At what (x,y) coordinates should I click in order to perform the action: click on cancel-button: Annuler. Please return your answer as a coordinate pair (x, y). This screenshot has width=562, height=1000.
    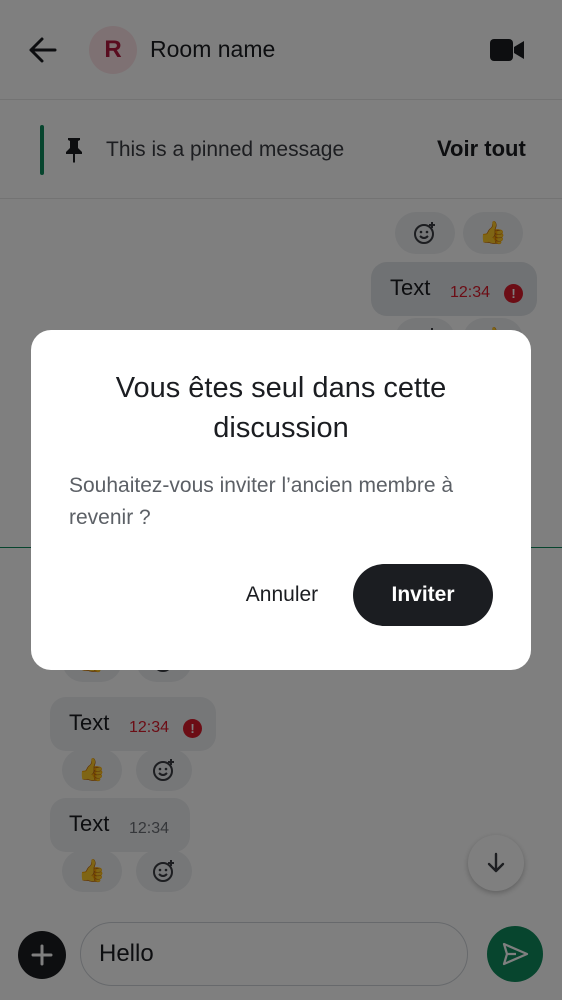
    Looking at the image, I should click on (282, 595).